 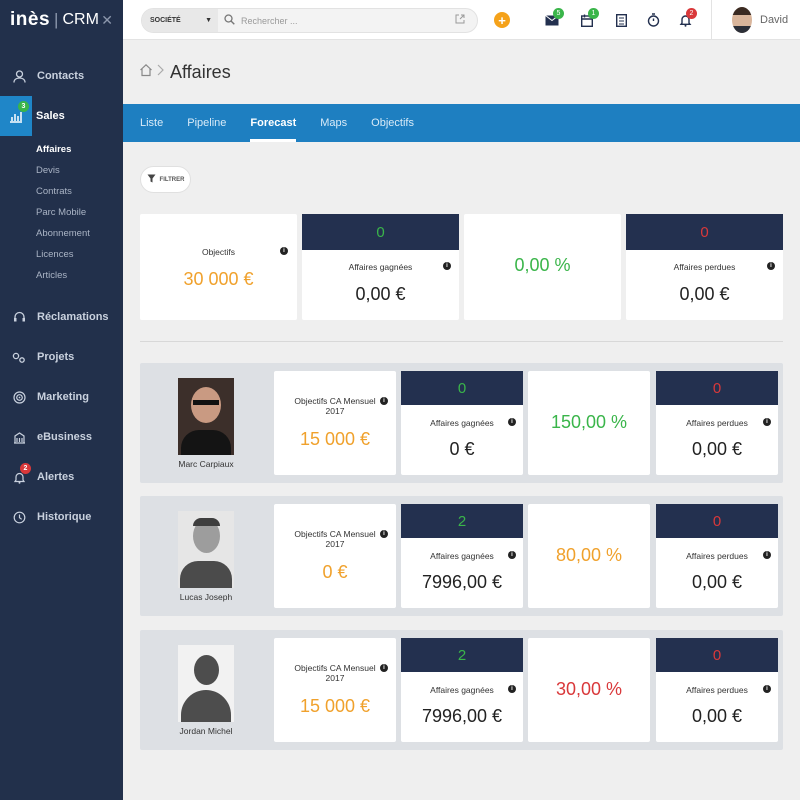 I want to click on won-count: 0, so click(x=380, y=232).